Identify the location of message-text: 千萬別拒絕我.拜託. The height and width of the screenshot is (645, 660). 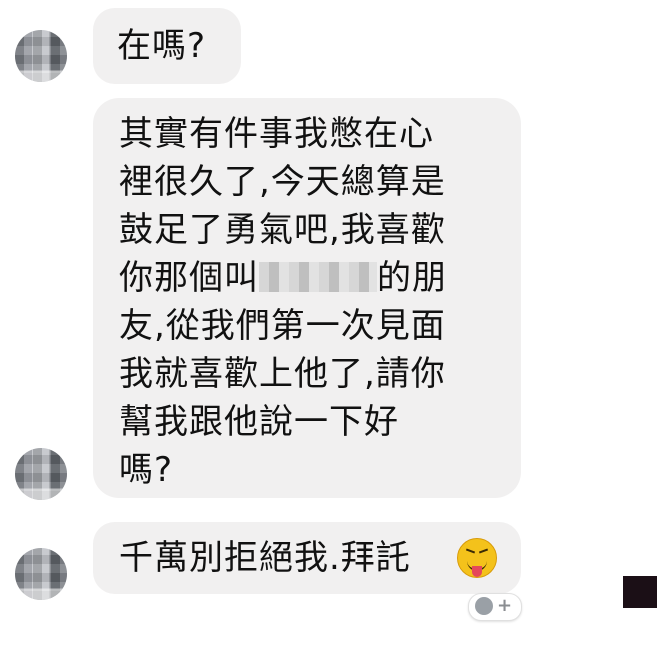
(265, 558).